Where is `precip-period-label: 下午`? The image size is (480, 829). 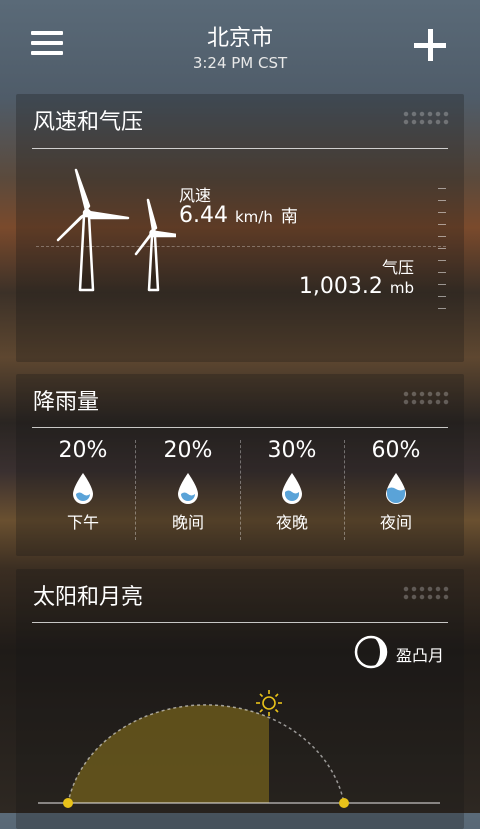
precip-period-label: 下午 is located at coordinates (82, 522).